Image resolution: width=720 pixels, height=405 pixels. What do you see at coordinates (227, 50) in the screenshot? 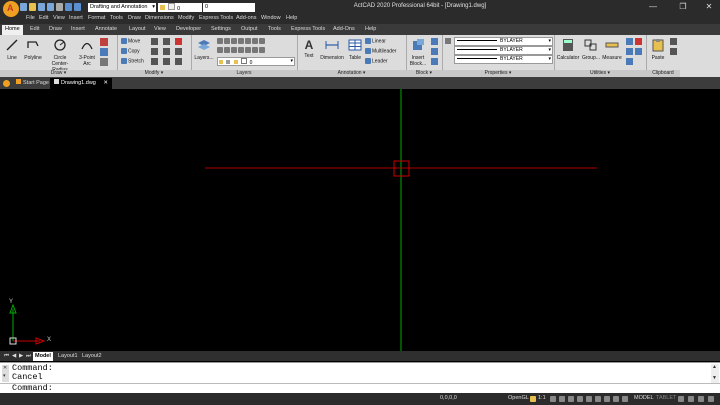
I see `layer-merge-icon` at bounding box center [227, 50].